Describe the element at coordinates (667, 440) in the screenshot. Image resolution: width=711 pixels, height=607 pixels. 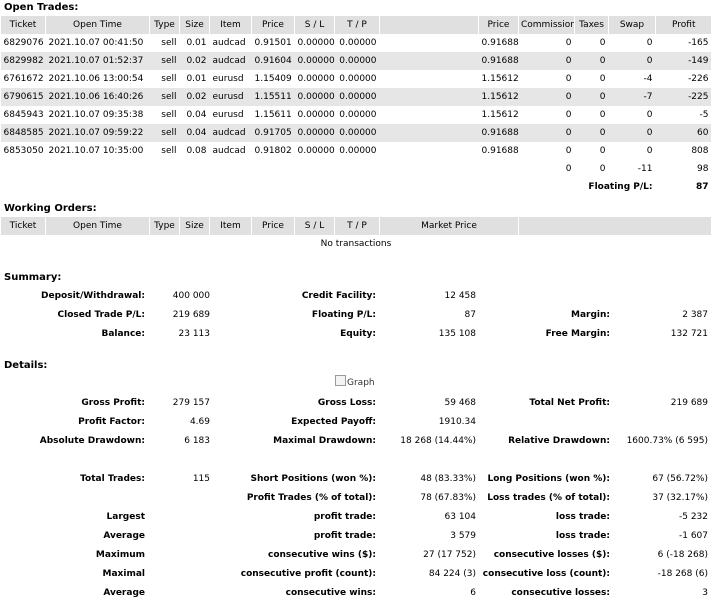
I see `details-value: 1600.73% (6 595)` at that location.